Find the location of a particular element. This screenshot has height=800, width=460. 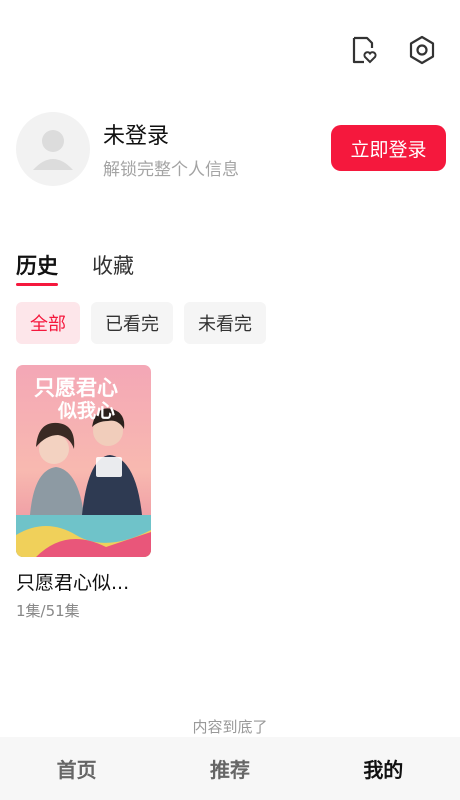

tab-favorites: 收藏 is located at coordinates (113, 268).